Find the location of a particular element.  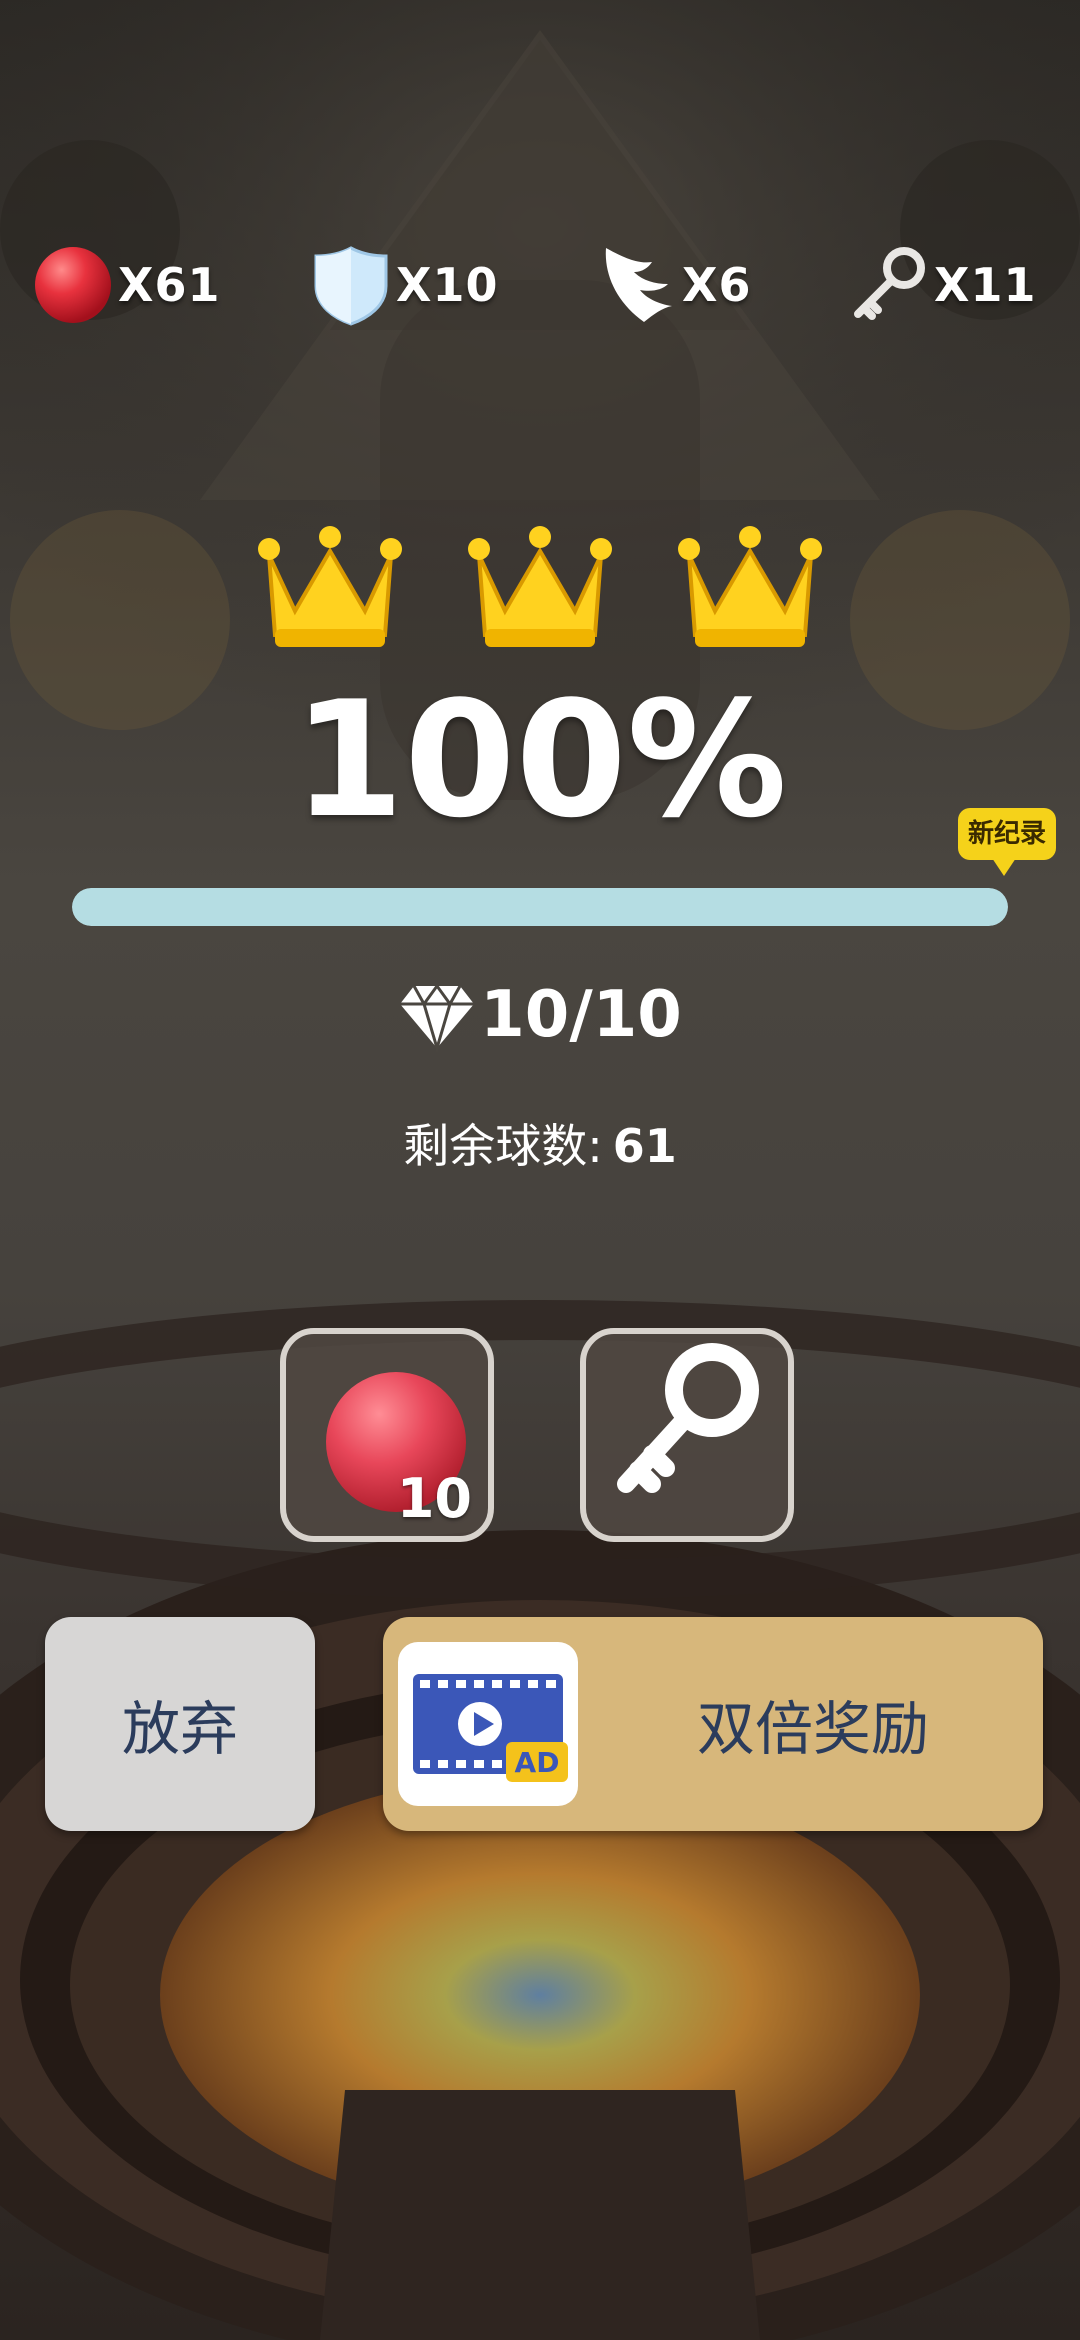

red-ball-icon is located at coordinates (73, 285).